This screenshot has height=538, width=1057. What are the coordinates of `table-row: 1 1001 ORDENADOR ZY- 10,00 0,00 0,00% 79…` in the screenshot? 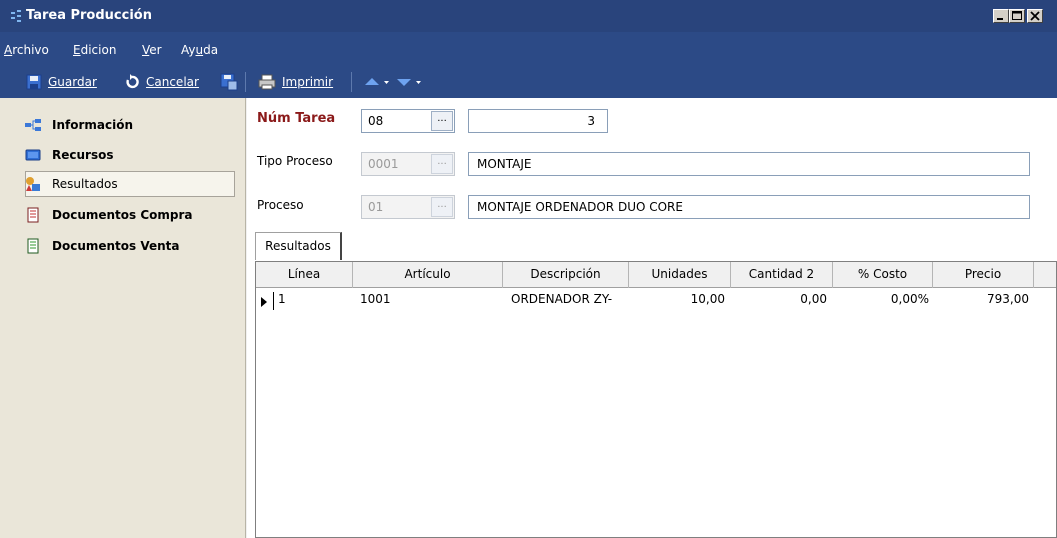 It's located at (656, 300).